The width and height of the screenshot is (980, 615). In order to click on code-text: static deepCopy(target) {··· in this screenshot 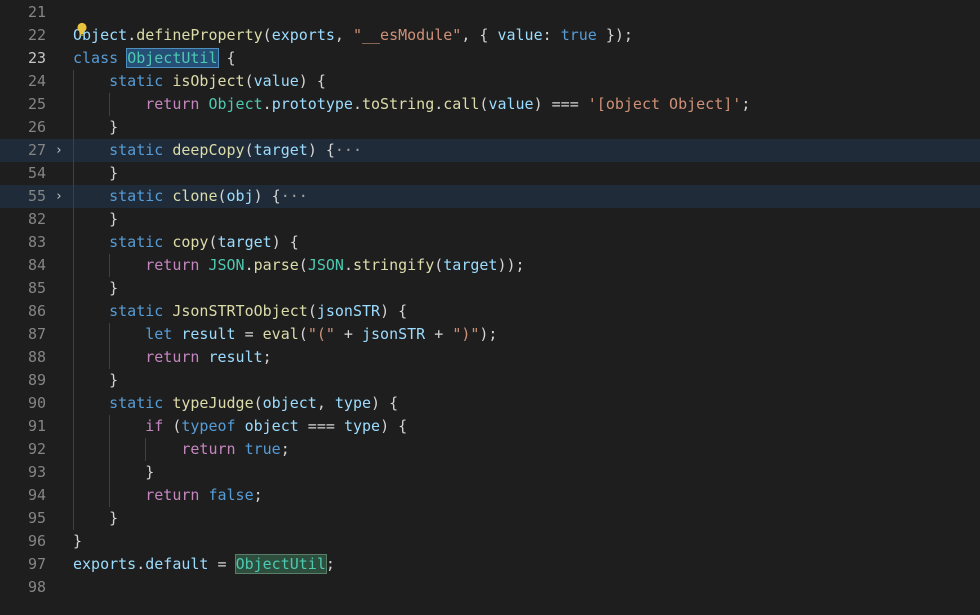, I will do `click(217, 150)`.